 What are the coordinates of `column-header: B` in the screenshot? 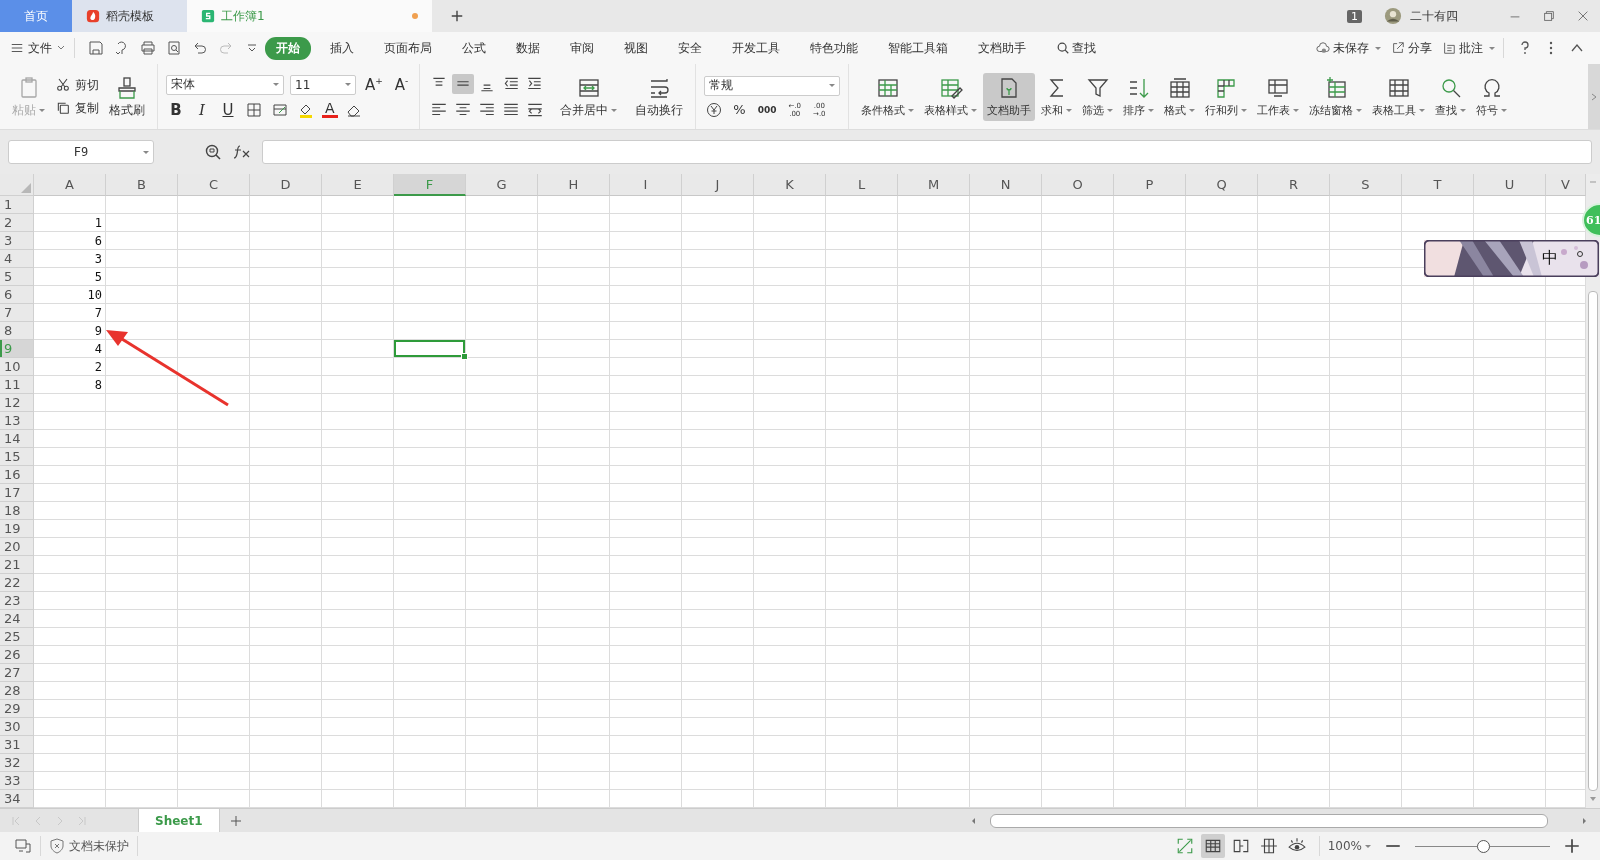 It's located at (142, 185).